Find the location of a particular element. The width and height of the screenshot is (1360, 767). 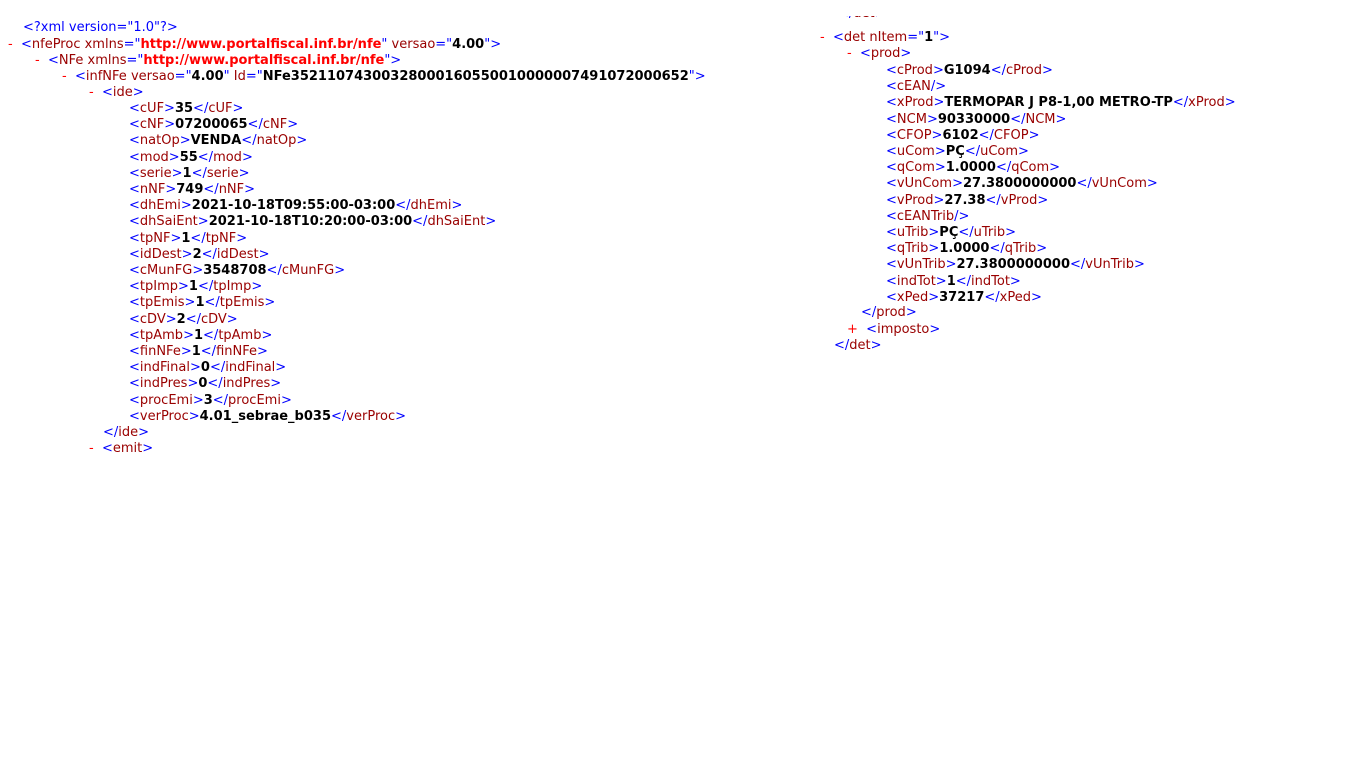

xml-element-procEmi: <procEmi>3</procEmi> is located at coordinates (210, 400).